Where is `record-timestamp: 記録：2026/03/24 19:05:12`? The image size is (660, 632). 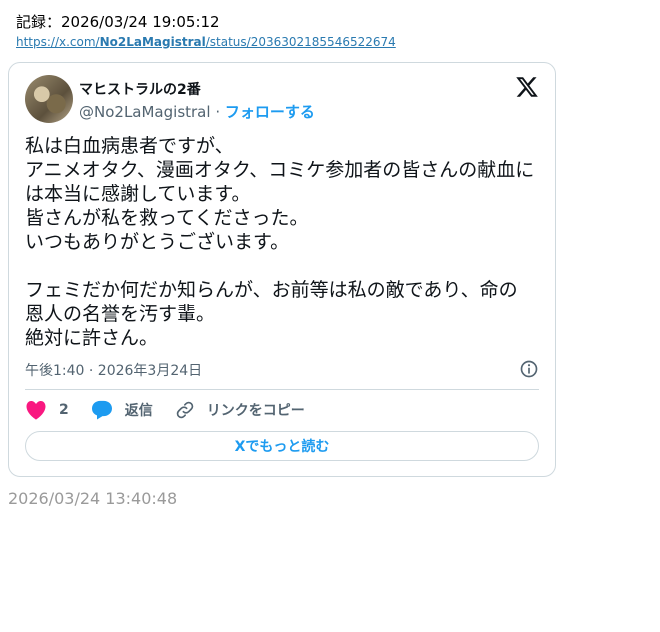 record-timestamp: 記録：2026/03/24 19:05:12 is located at coordinates (118, 22).